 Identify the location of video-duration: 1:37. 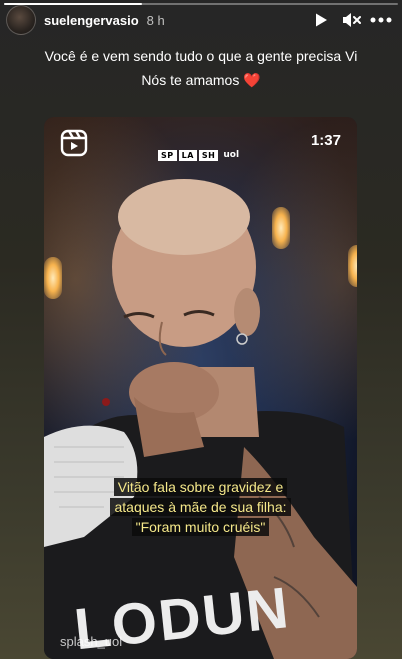
(325, 140).